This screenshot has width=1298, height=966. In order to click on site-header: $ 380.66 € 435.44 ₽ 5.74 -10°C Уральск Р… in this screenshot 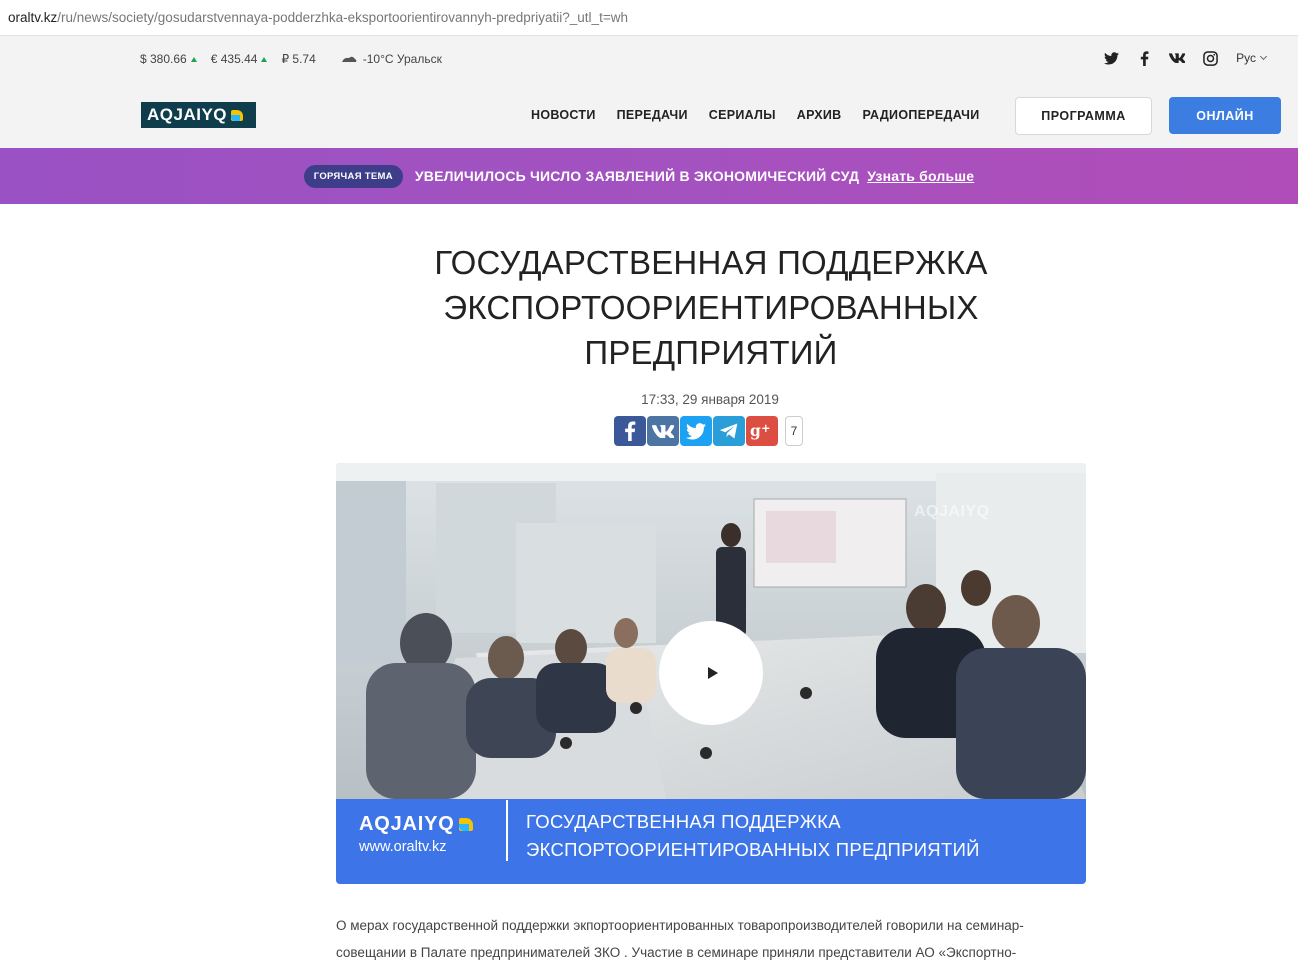, I will do `click(649, 92)`.